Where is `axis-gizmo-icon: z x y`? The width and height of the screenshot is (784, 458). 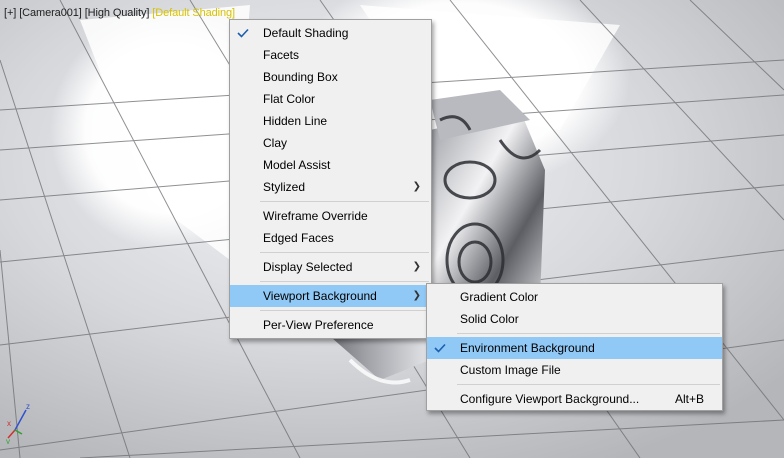 axis-gizmo-icon: z x y is located at coordinates (18, 423).